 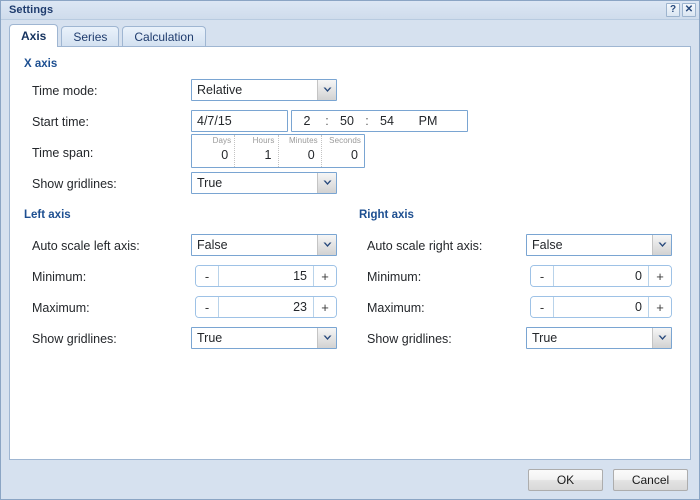 What do you see at coordinates (257, 151) in the screenshot?
I see `time-span-hours: Hours 1` at bounding box center [257, 151].